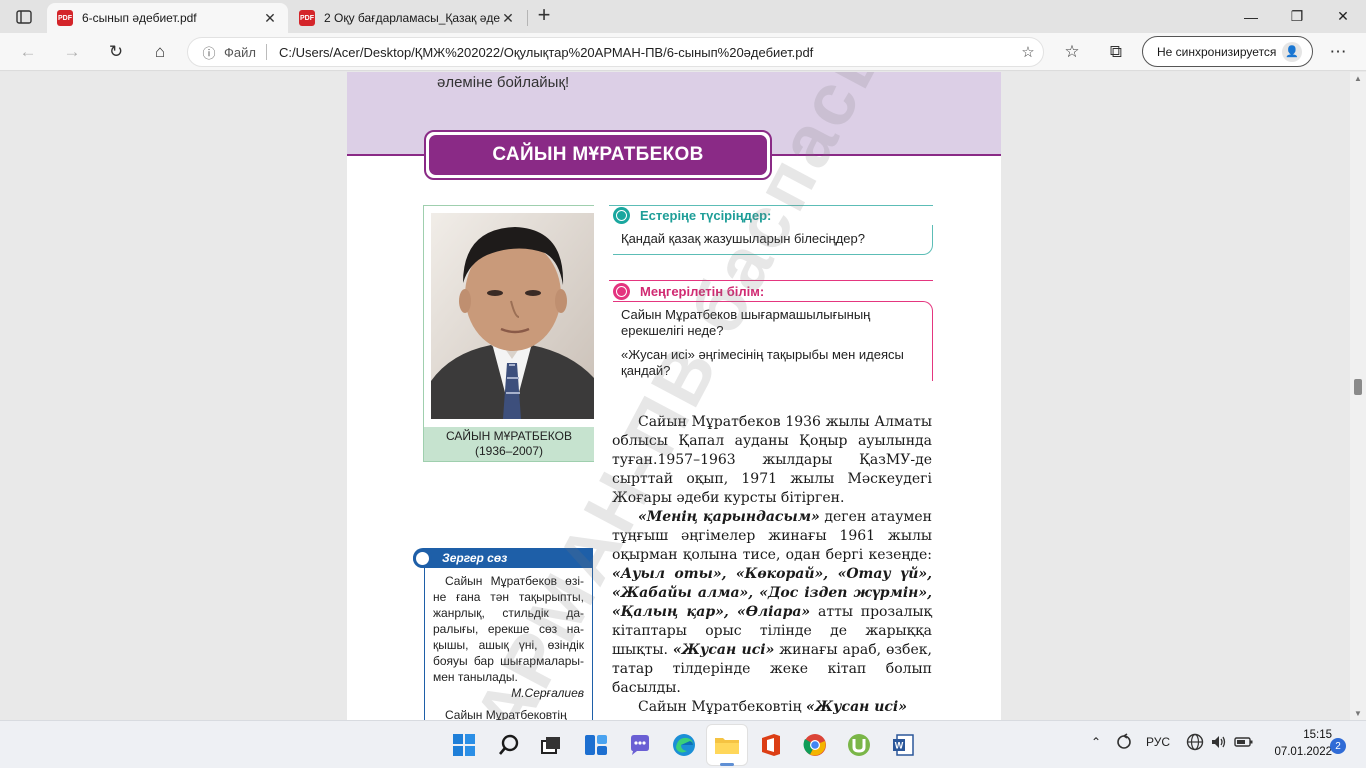 The image size is (1366, 768). Describe the element at coordinates (743, 238) in the screenshot. I see `recall-question: Қандай қазақ жазушыларын білесіңдер?` at that location.